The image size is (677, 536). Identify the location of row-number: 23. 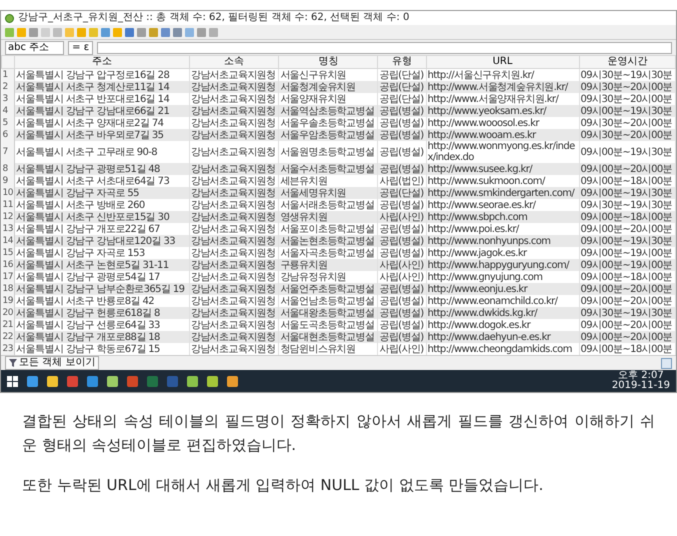
(8, 349).